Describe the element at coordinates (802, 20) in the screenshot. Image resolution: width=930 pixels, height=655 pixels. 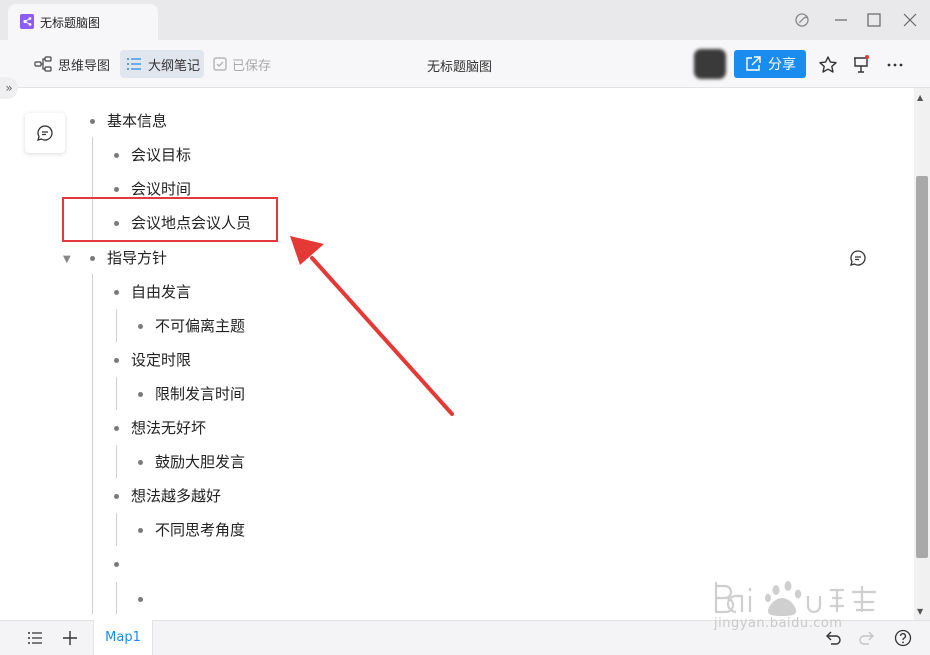
I see `refresh-icon` at that location.